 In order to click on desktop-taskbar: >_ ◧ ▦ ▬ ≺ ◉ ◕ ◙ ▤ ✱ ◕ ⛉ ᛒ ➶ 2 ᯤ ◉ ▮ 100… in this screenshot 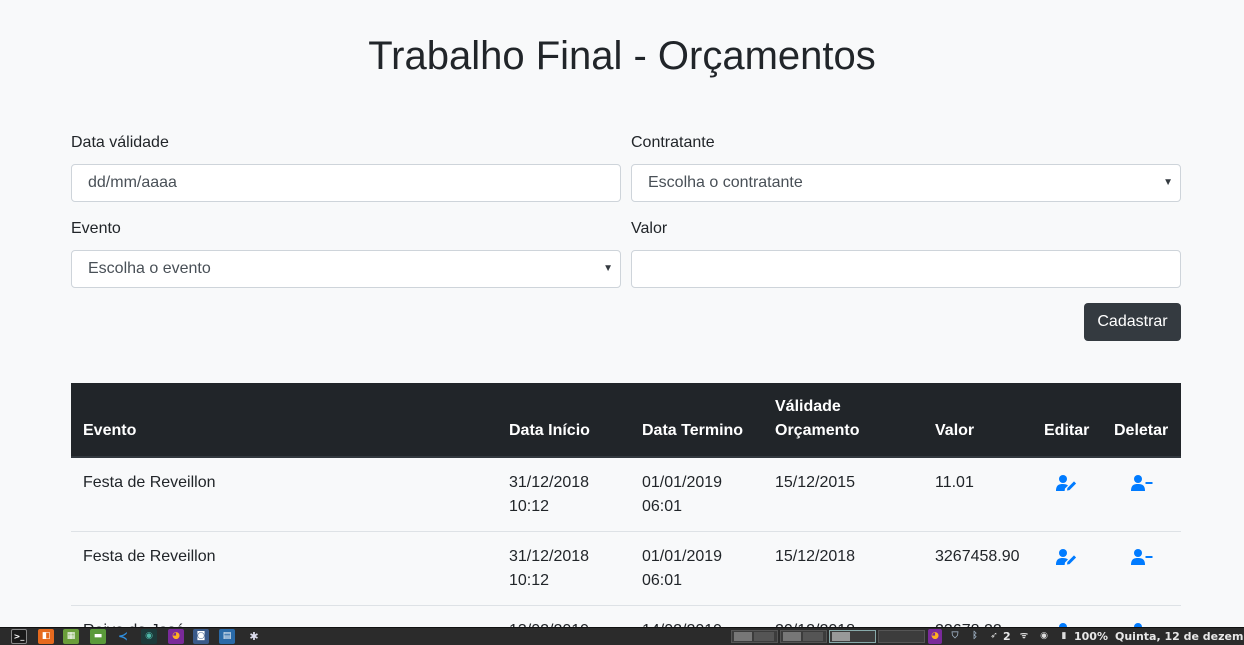, I will do `click(622, 636)`.